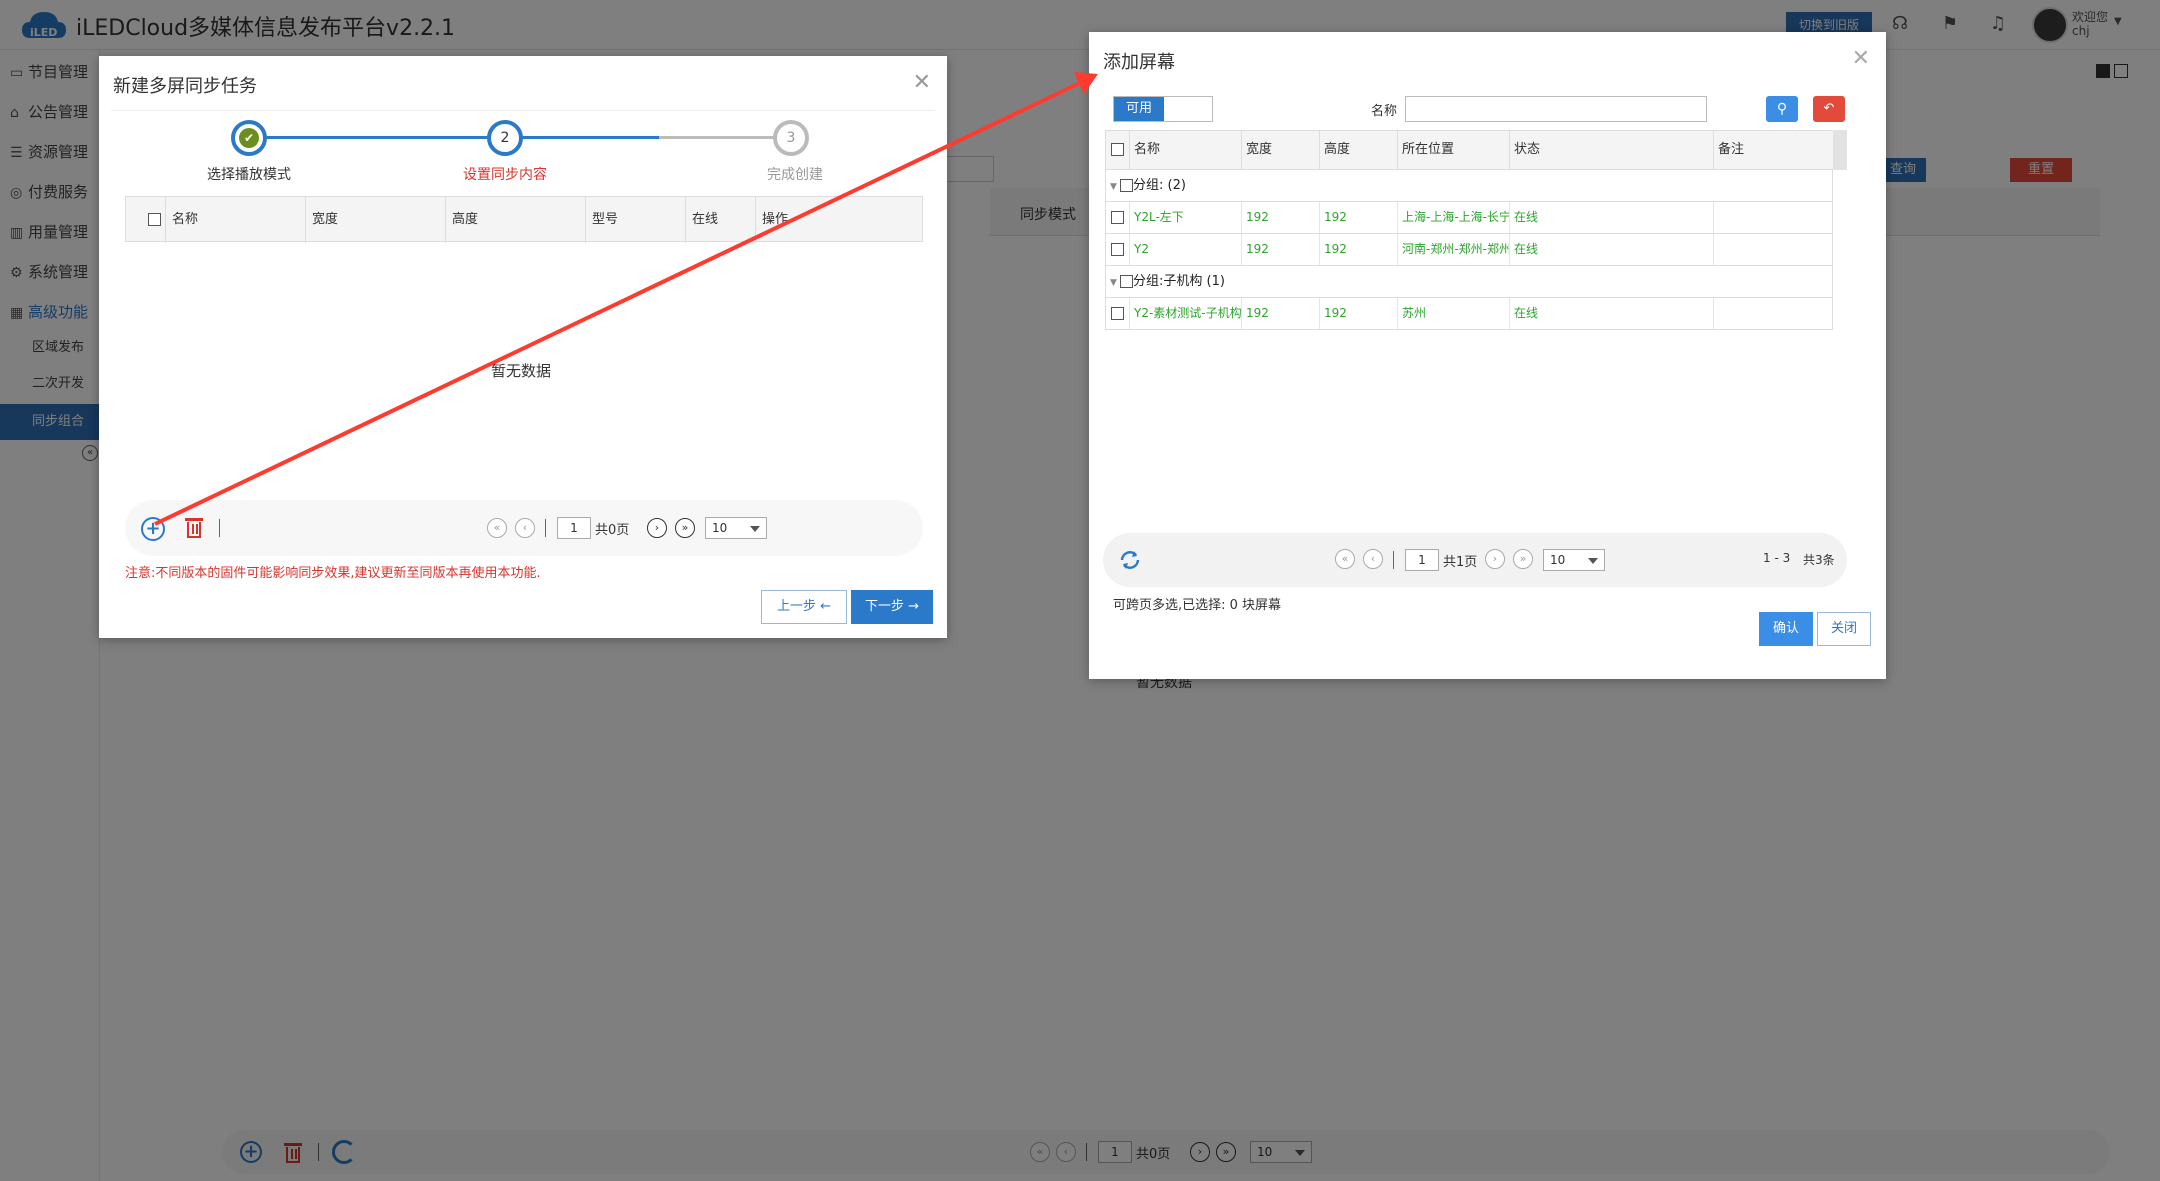  I want to click on prev-step-button: 上一步 ←, so click(804, 607).